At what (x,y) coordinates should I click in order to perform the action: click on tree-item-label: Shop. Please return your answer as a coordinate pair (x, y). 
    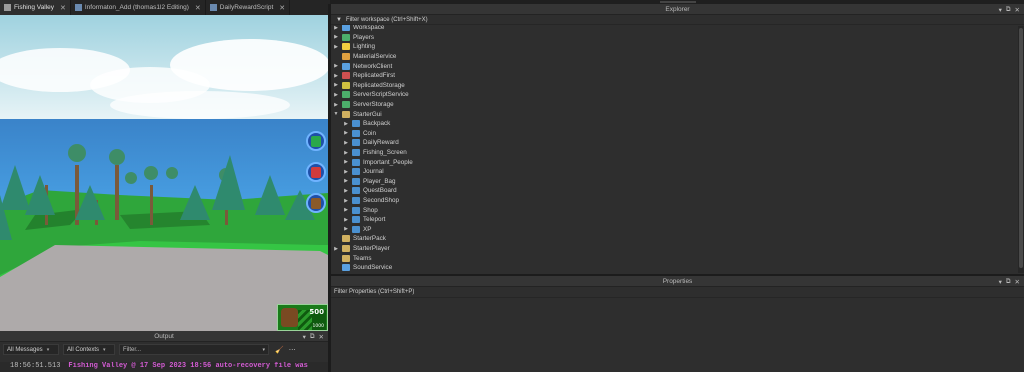
    Looking at the image, I should click on (370, 210).